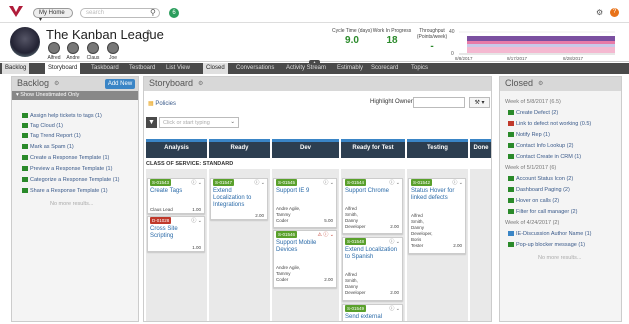 This screenshot has height=324, width=629. Describe the element at coordinates (113, 51) in the screenshot. I see `team-member-avatar: Joe` at that location.